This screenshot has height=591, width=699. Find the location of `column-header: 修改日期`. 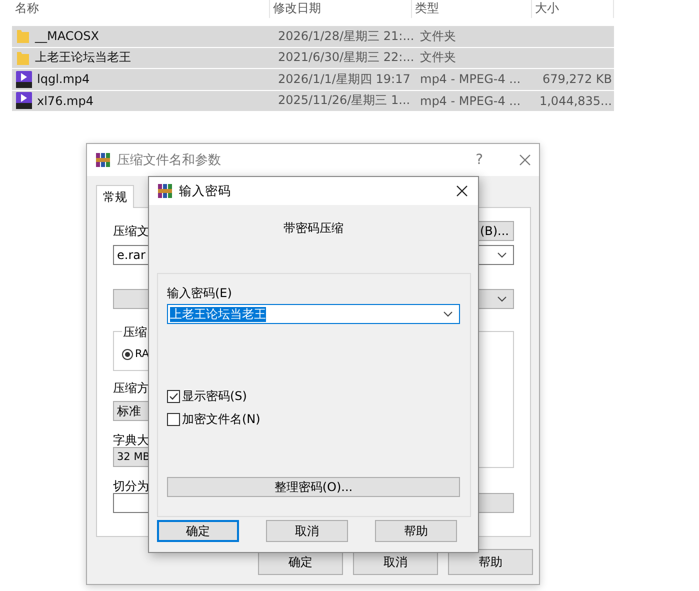

column-header: 修改日期 is located at coordinates (341, 9).